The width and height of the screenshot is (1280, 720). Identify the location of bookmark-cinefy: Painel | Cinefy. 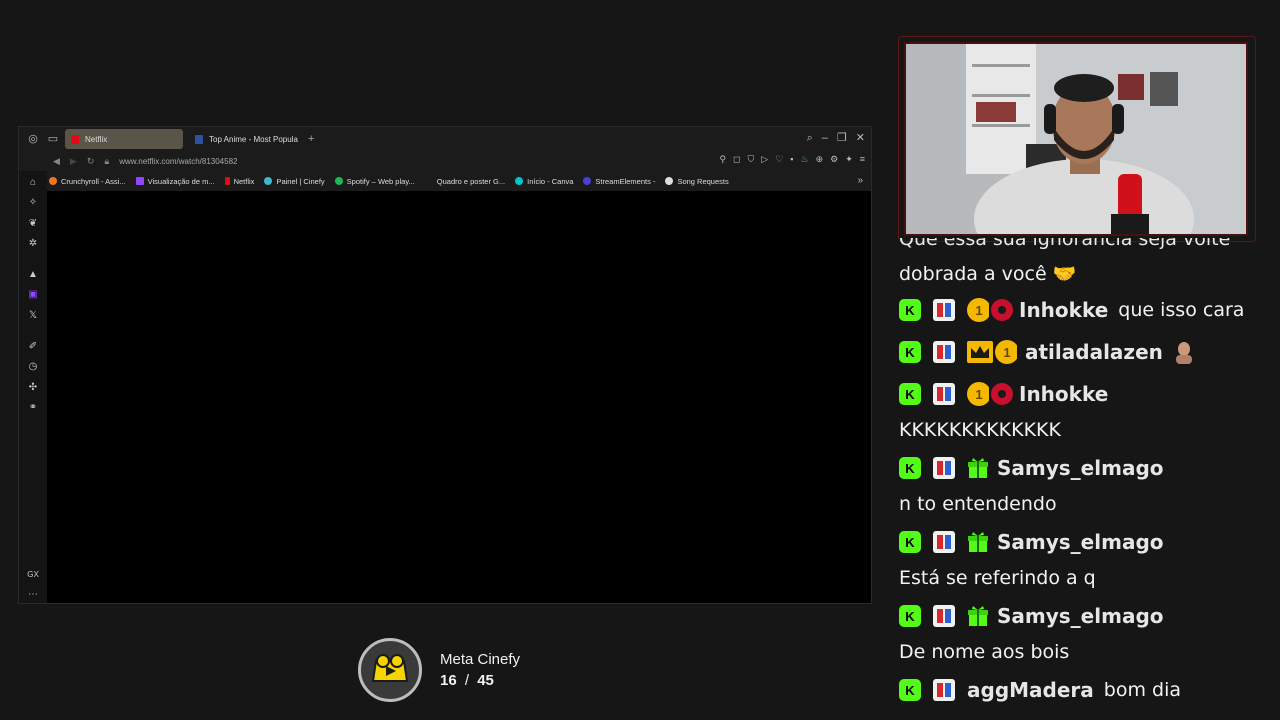
(294, 181).